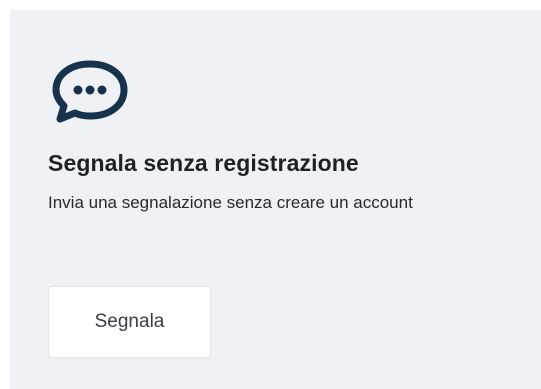  I want to click on card-title: Segnala senza registrazione, so click(203, 163).